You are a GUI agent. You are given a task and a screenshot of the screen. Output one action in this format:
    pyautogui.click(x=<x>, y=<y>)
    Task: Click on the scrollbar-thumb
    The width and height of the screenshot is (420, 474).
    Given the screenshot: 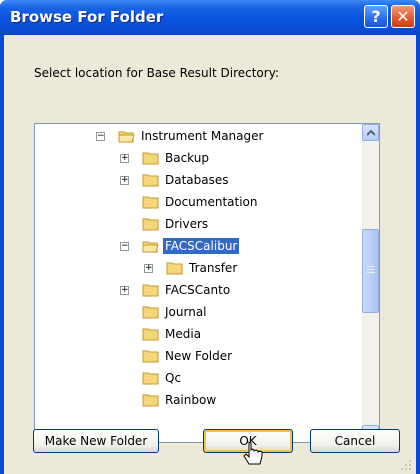 What is the action you would take?
    pyautogui.click(x=370, y=271)
    